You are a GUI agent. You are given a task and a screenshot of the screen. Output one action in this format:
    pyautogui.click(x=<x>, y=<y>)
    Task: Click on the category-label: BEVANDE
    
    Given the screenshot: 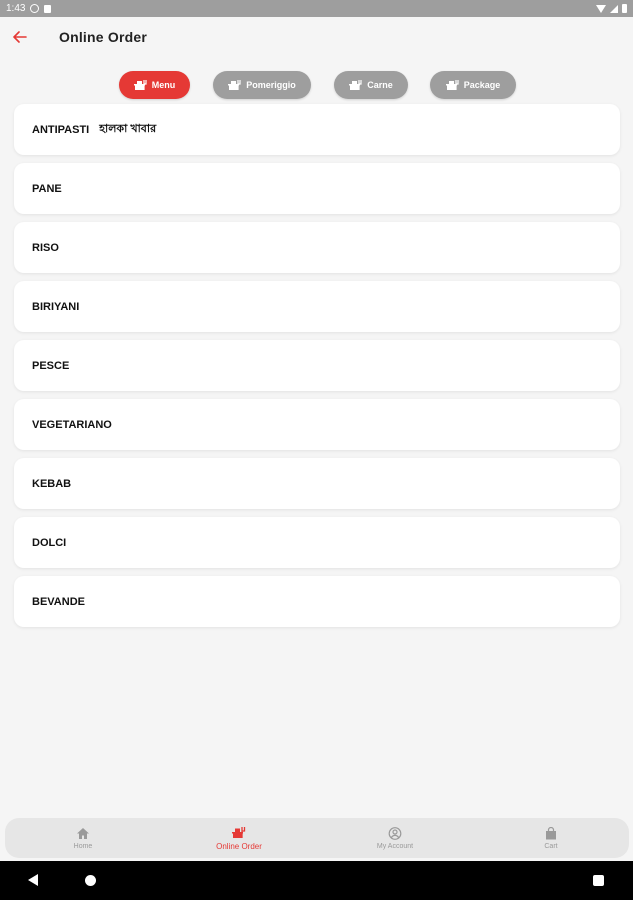 What is the action you would take?
    pyautogui.click(x=58, y=601)
    